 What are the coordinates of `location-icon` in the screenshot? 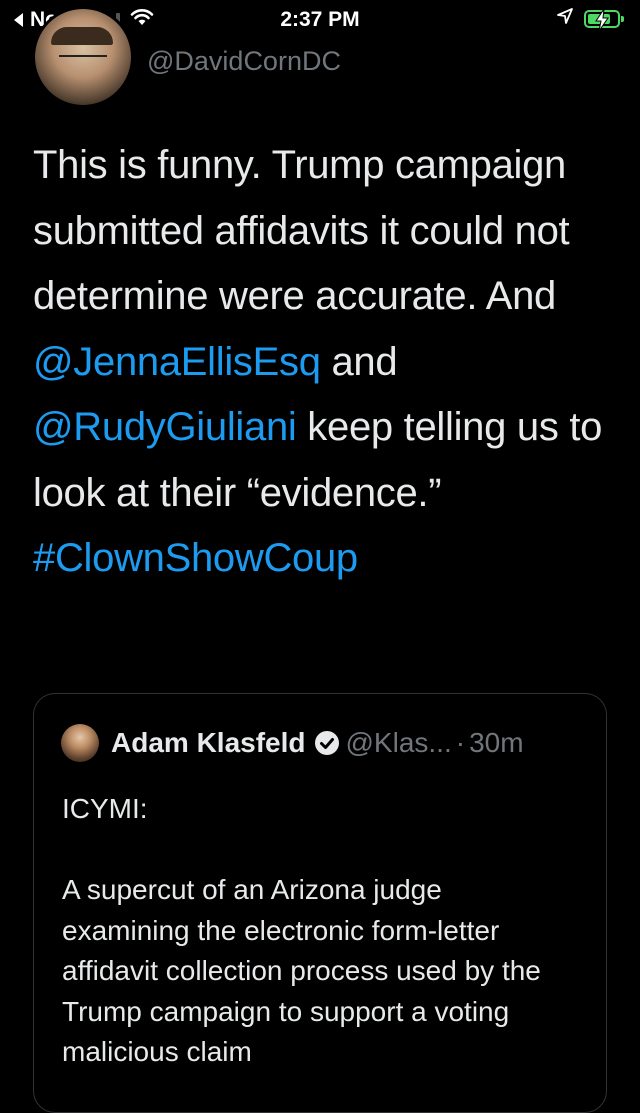 It's located at (565, 19).